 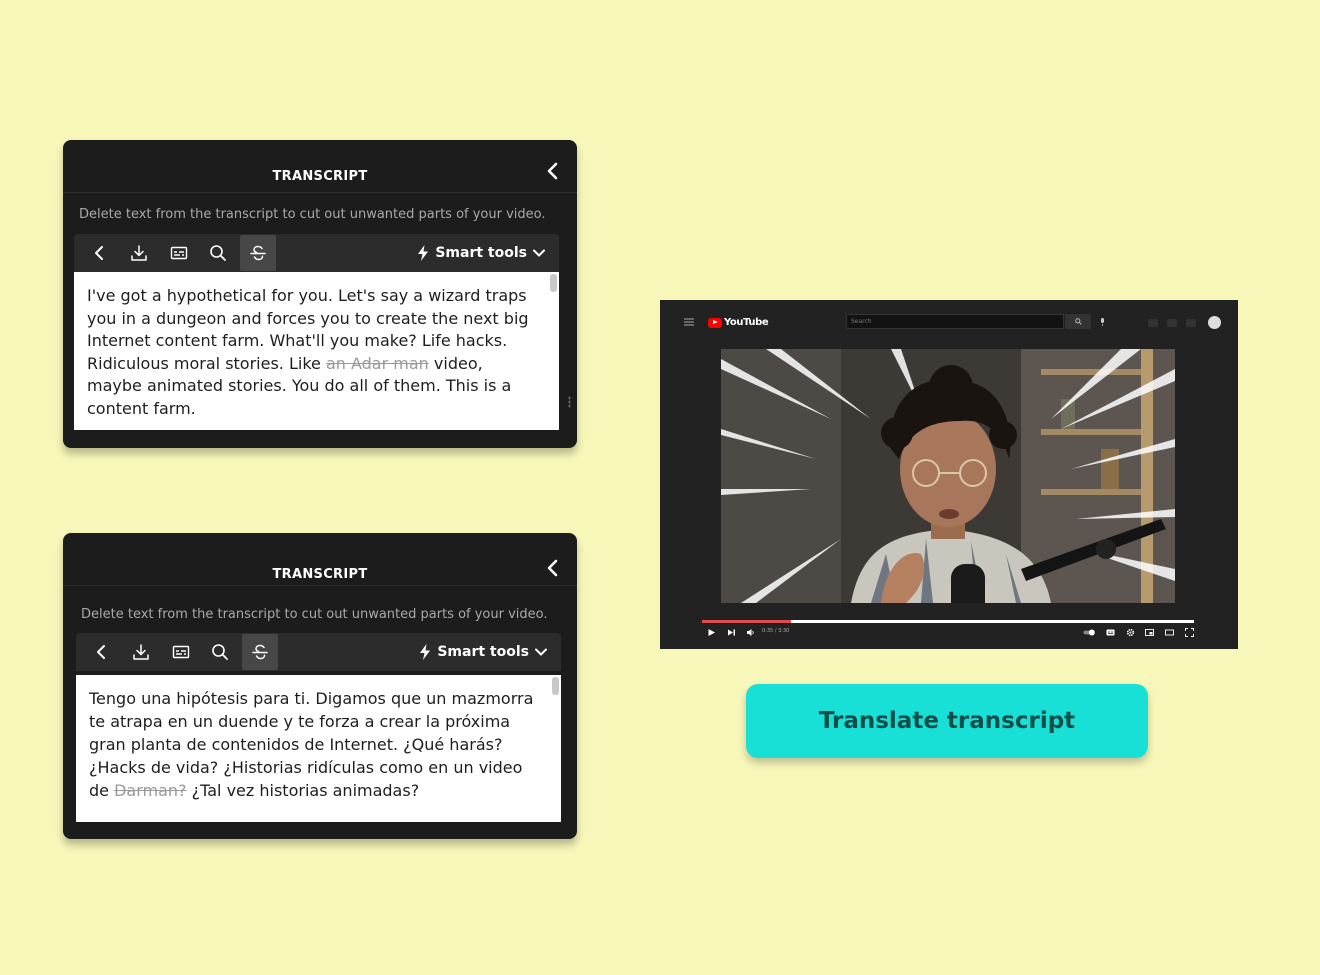 I want to click on volume-button, so click(x=750, y=632).